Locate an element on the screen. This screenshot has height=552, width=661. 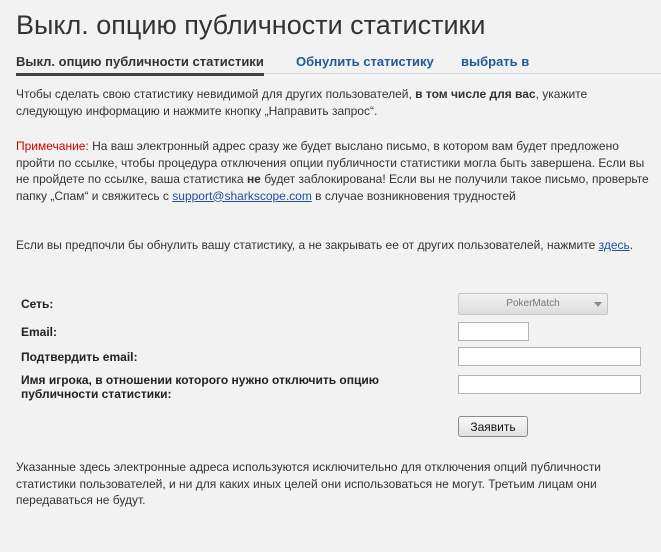
chevron-down-icon is located at coordinates (598, 304).